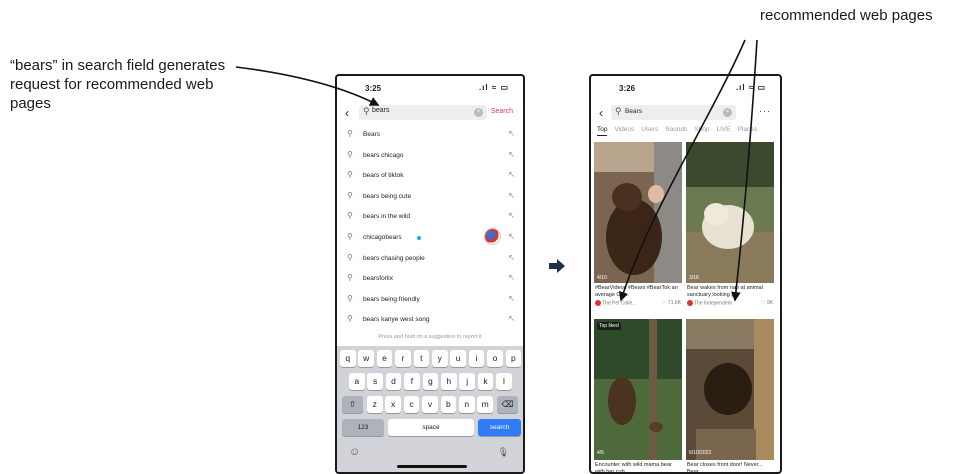 This screenshot has height=474, width=967. Describe the element at coordinates (430, 134) in the screenshot. I see `suggestion-item: ⚲ Bears ↖` at that location.